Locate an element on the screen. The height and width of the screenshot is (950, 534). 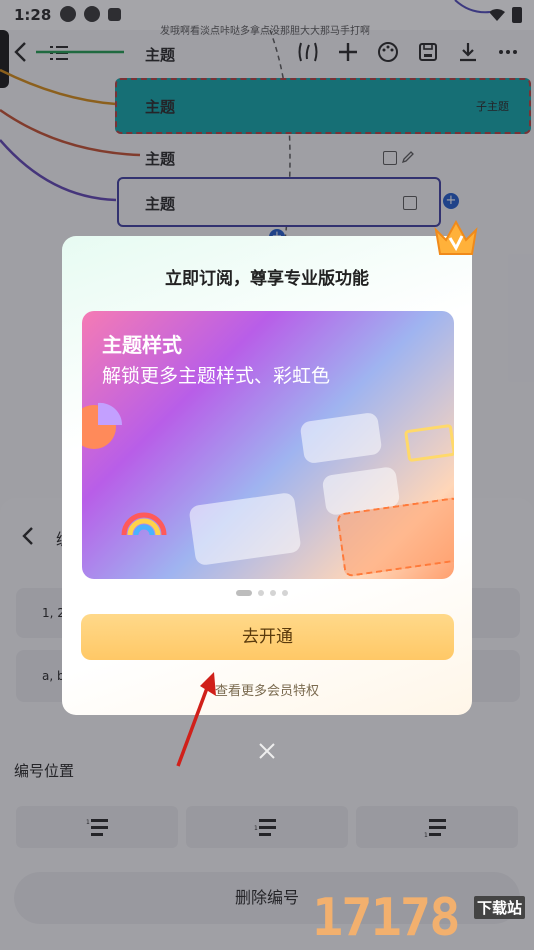
subscribe-button: 去开通 is located at coordinates (267, 637).